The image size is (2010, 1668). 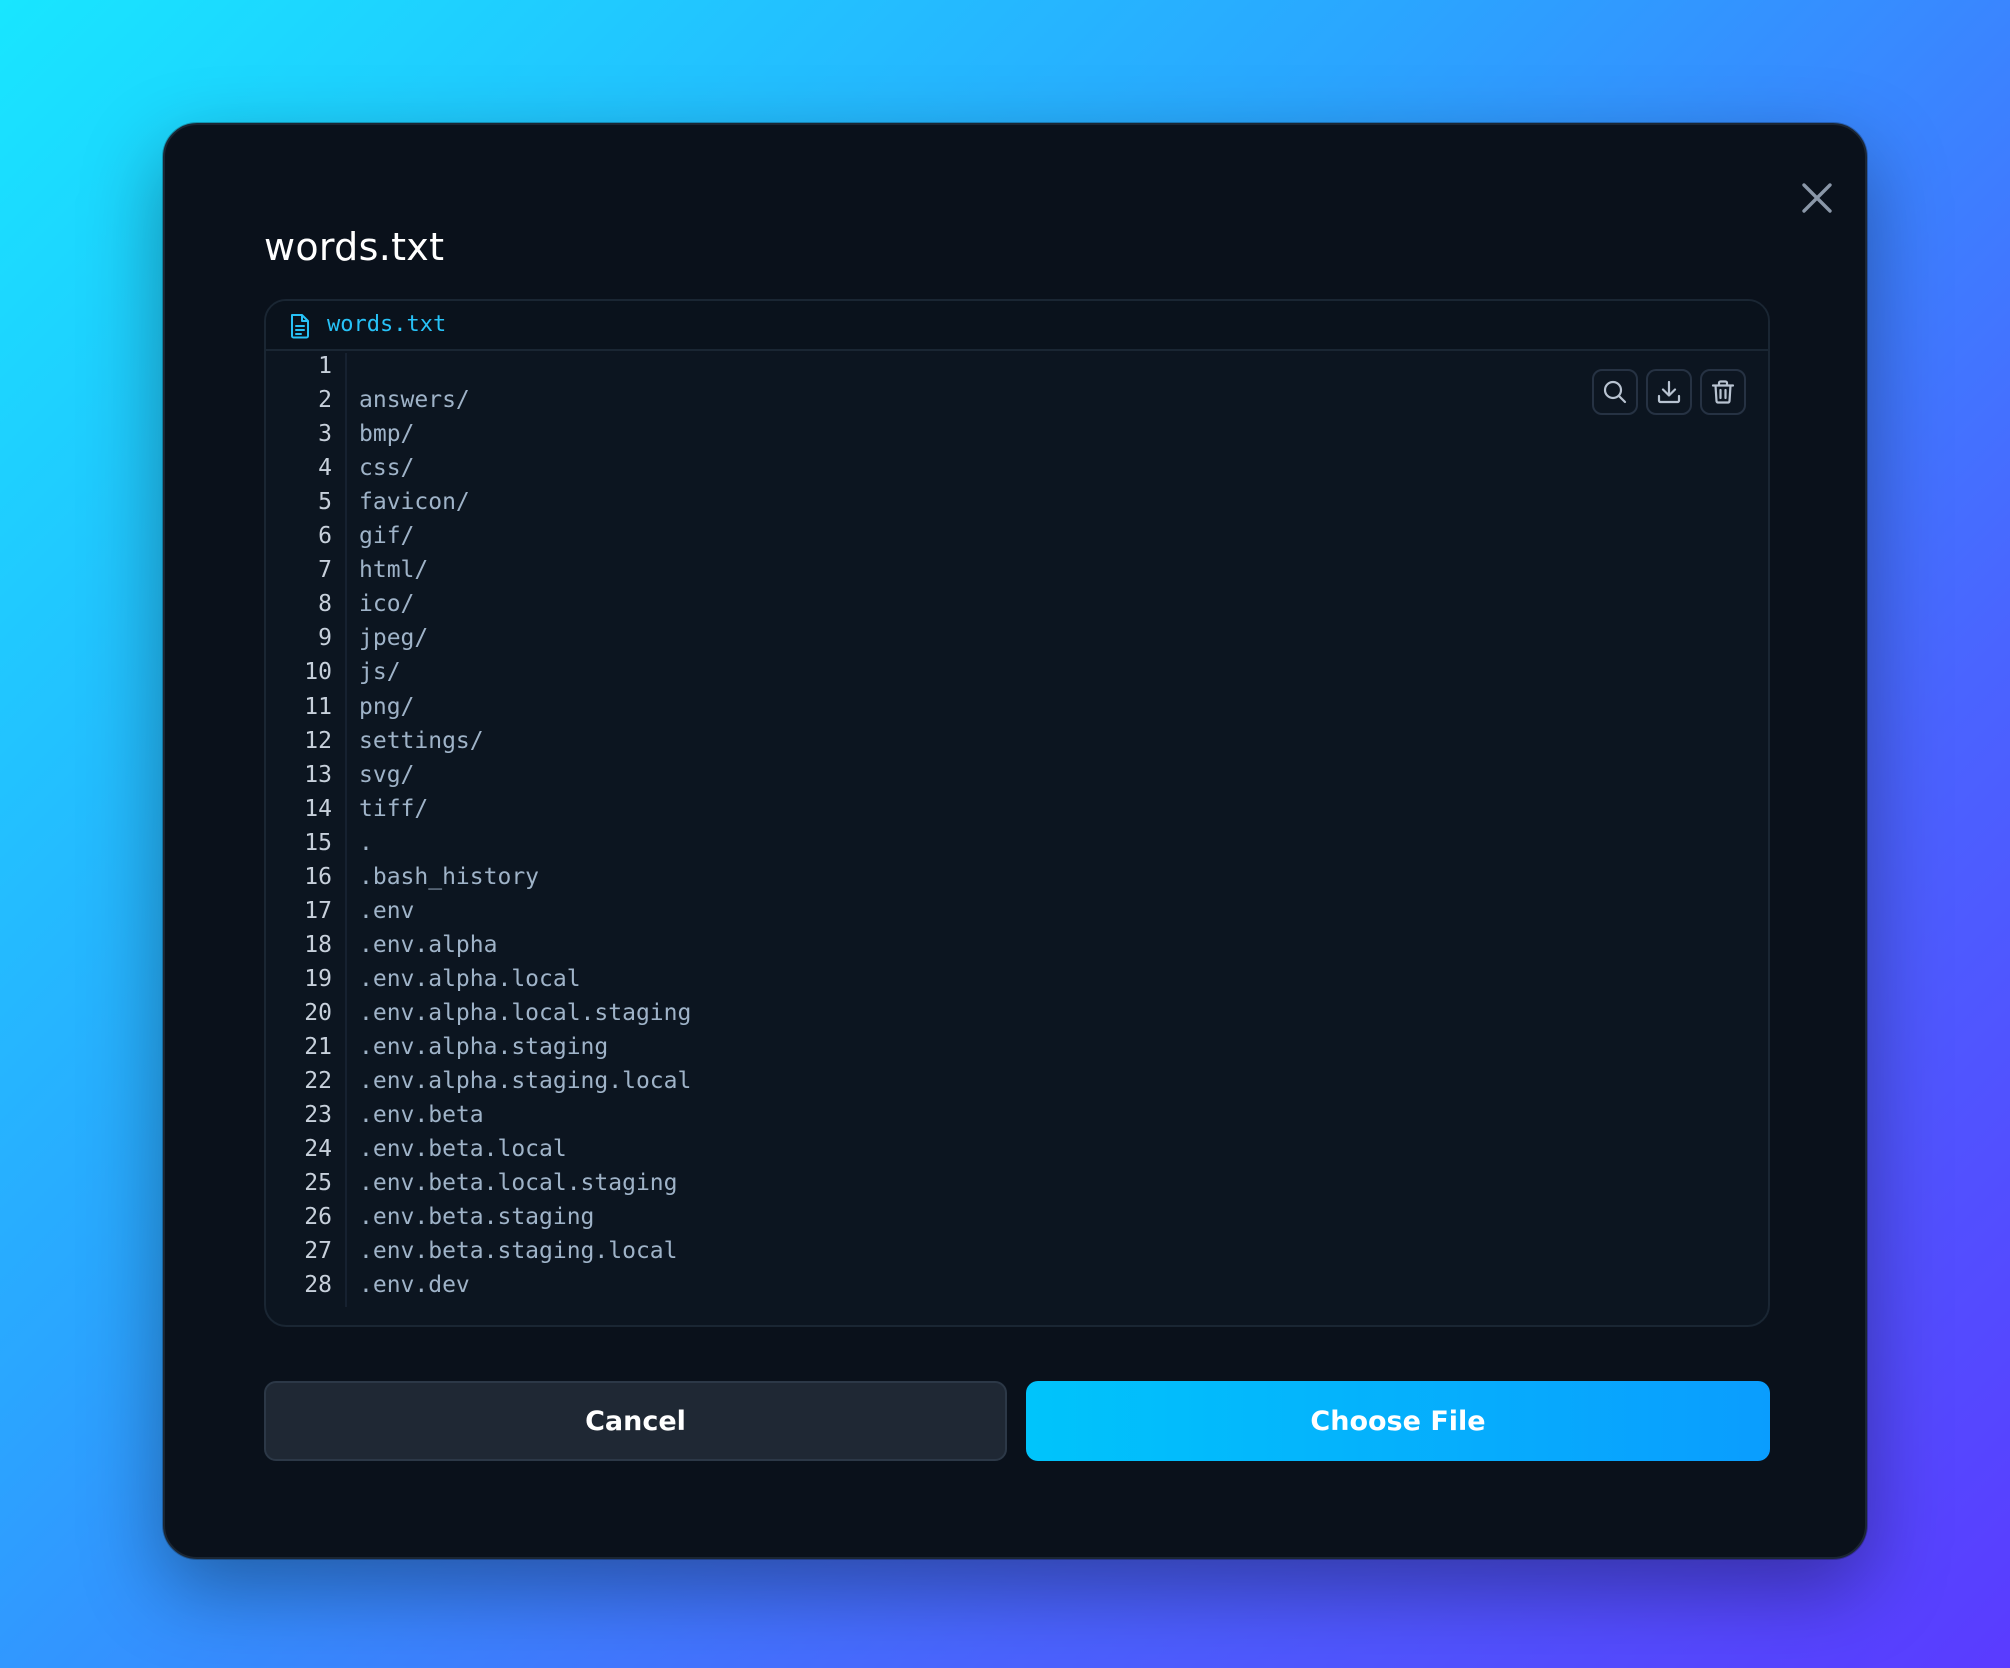 What do you see at coordinates (387, 604) in the screenshot?
I see `line-text: ico/` at bounding box center [387, 604].